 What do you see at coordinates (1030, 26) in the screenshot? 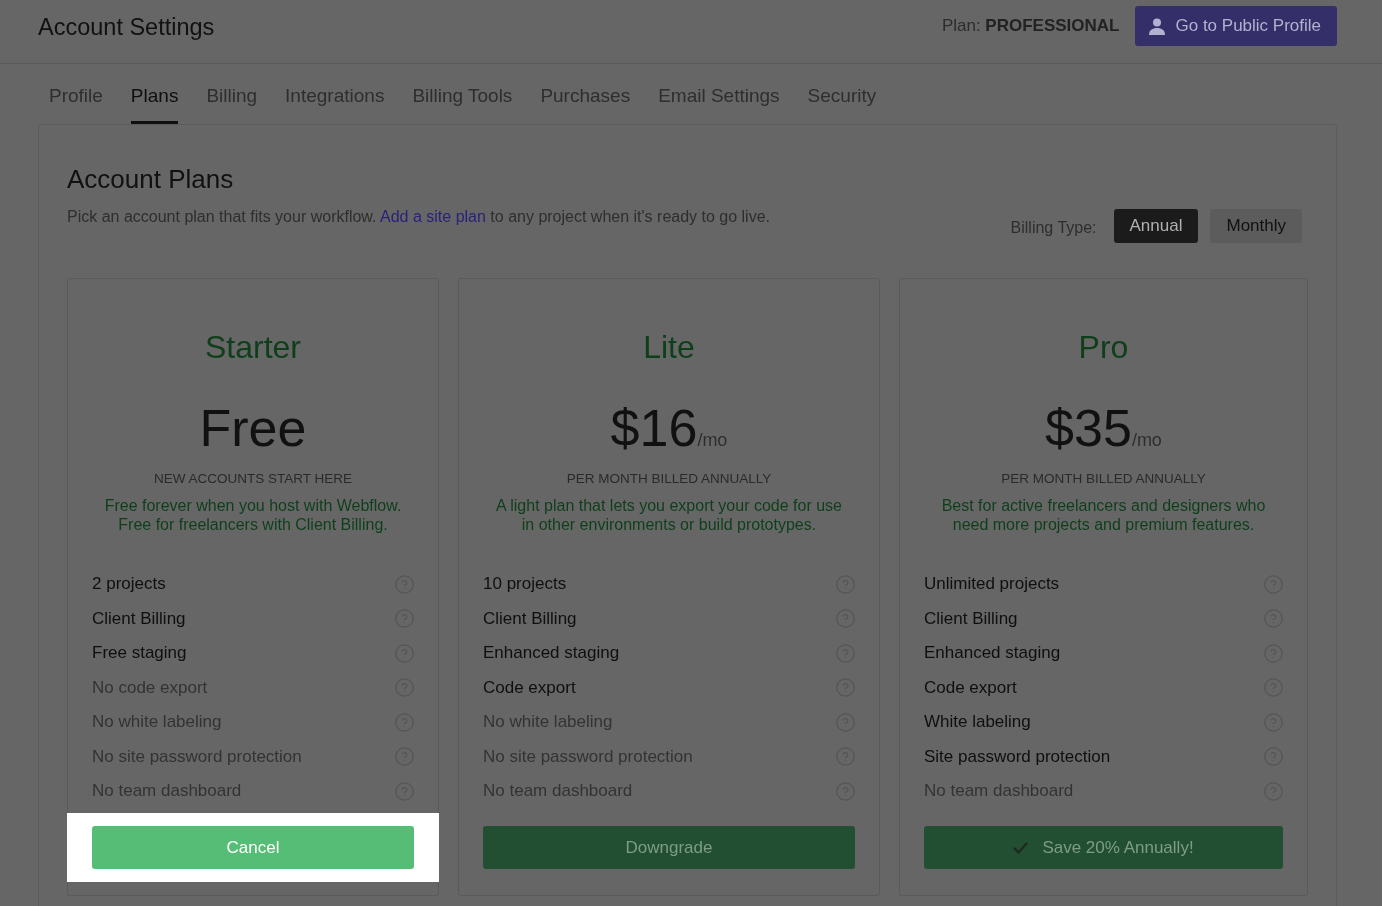
I see `current-plan: Plan: PROFESSIONAL` at bounding box center [1030, 26].